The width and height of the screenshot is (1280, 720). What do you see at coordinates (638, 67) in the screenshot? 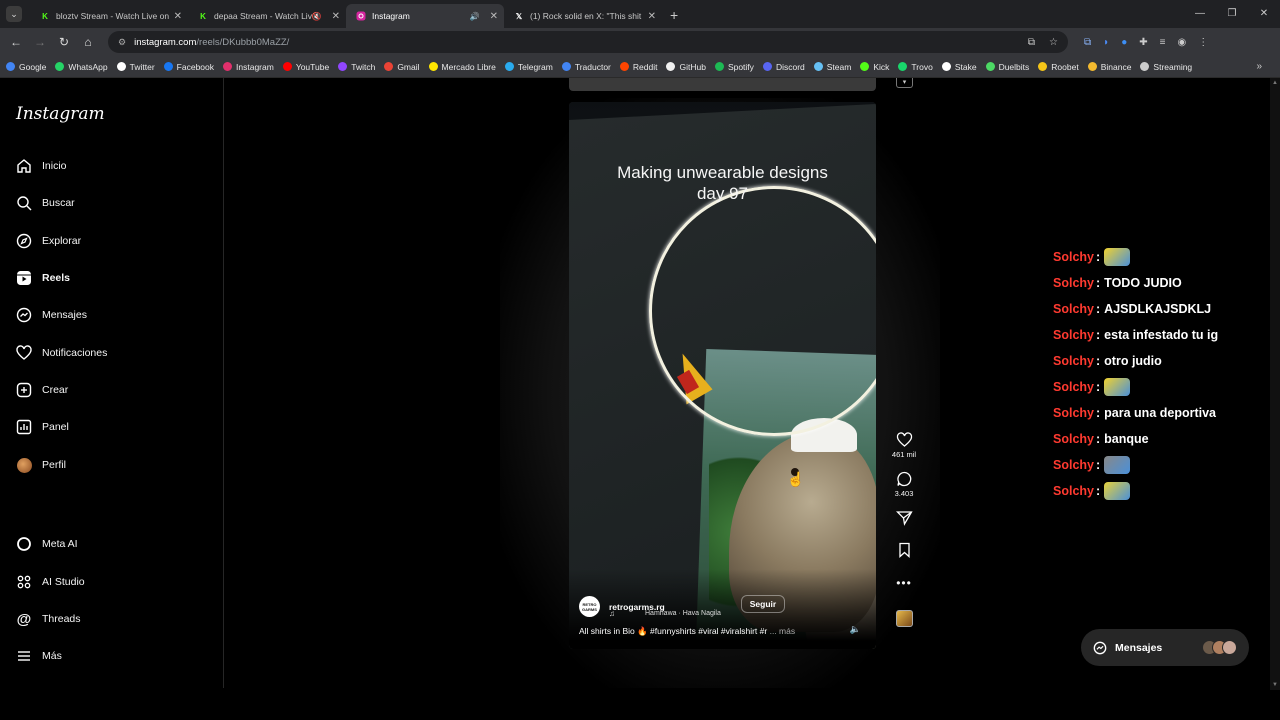
I see `bookmark-reddit: Reddit` at bounding box center [638, 67].